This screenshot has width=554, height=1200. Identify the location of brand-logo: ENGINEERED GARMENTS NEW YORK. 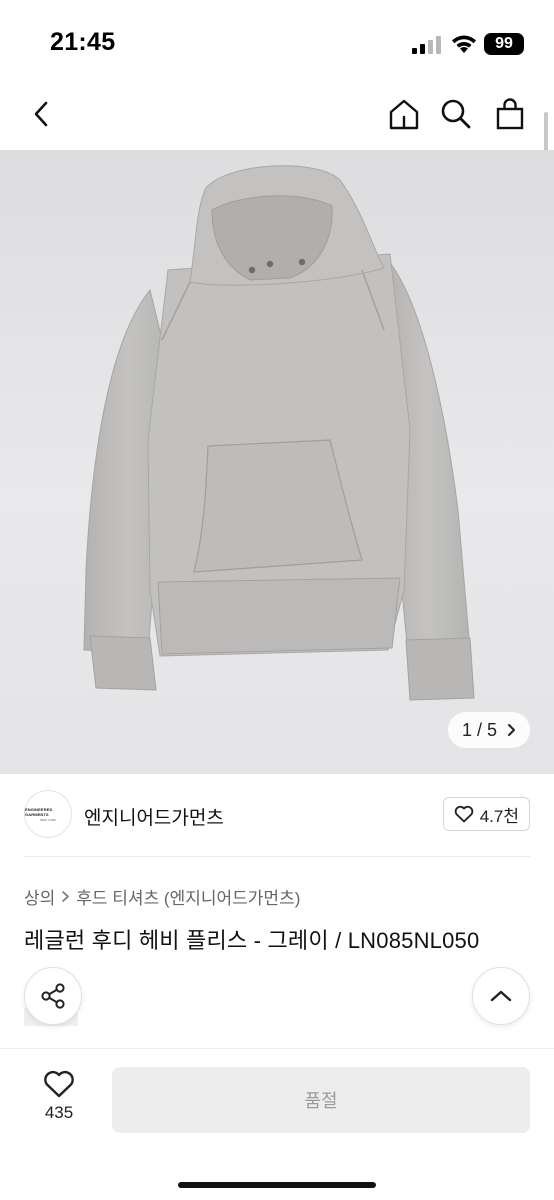
(48, 814).